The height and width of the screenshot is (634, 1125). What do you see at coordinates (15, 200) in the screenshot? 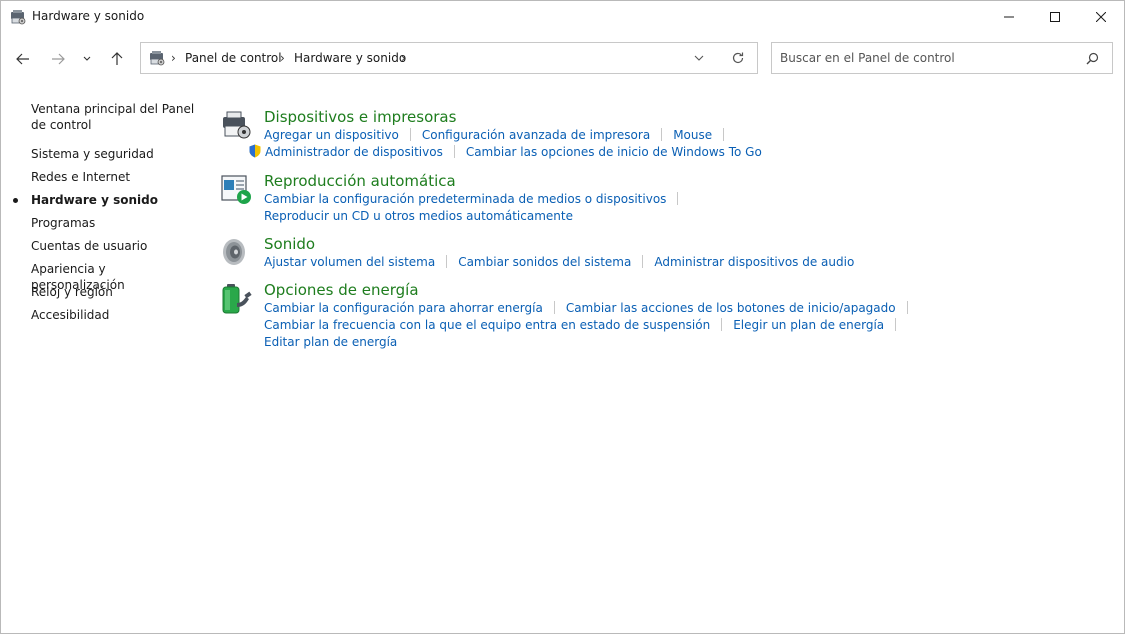
I see `active-item-bullet` at bounding box center [15, 200].